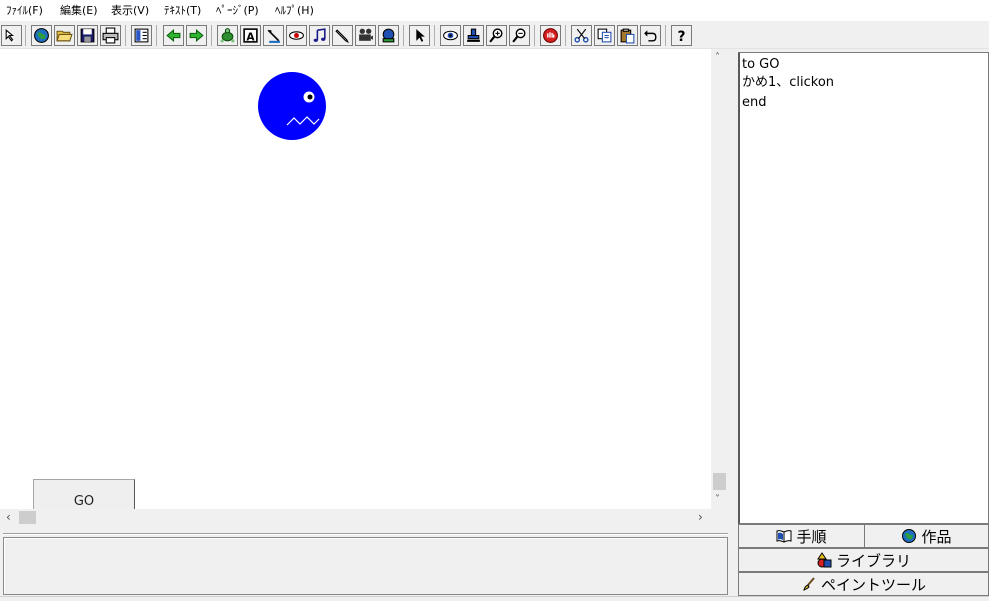  Describe the element at coordinates (237, 10) in the screenshot. I see `menu-page: ﾍﾟｰｼﾞ(P)` at that location.